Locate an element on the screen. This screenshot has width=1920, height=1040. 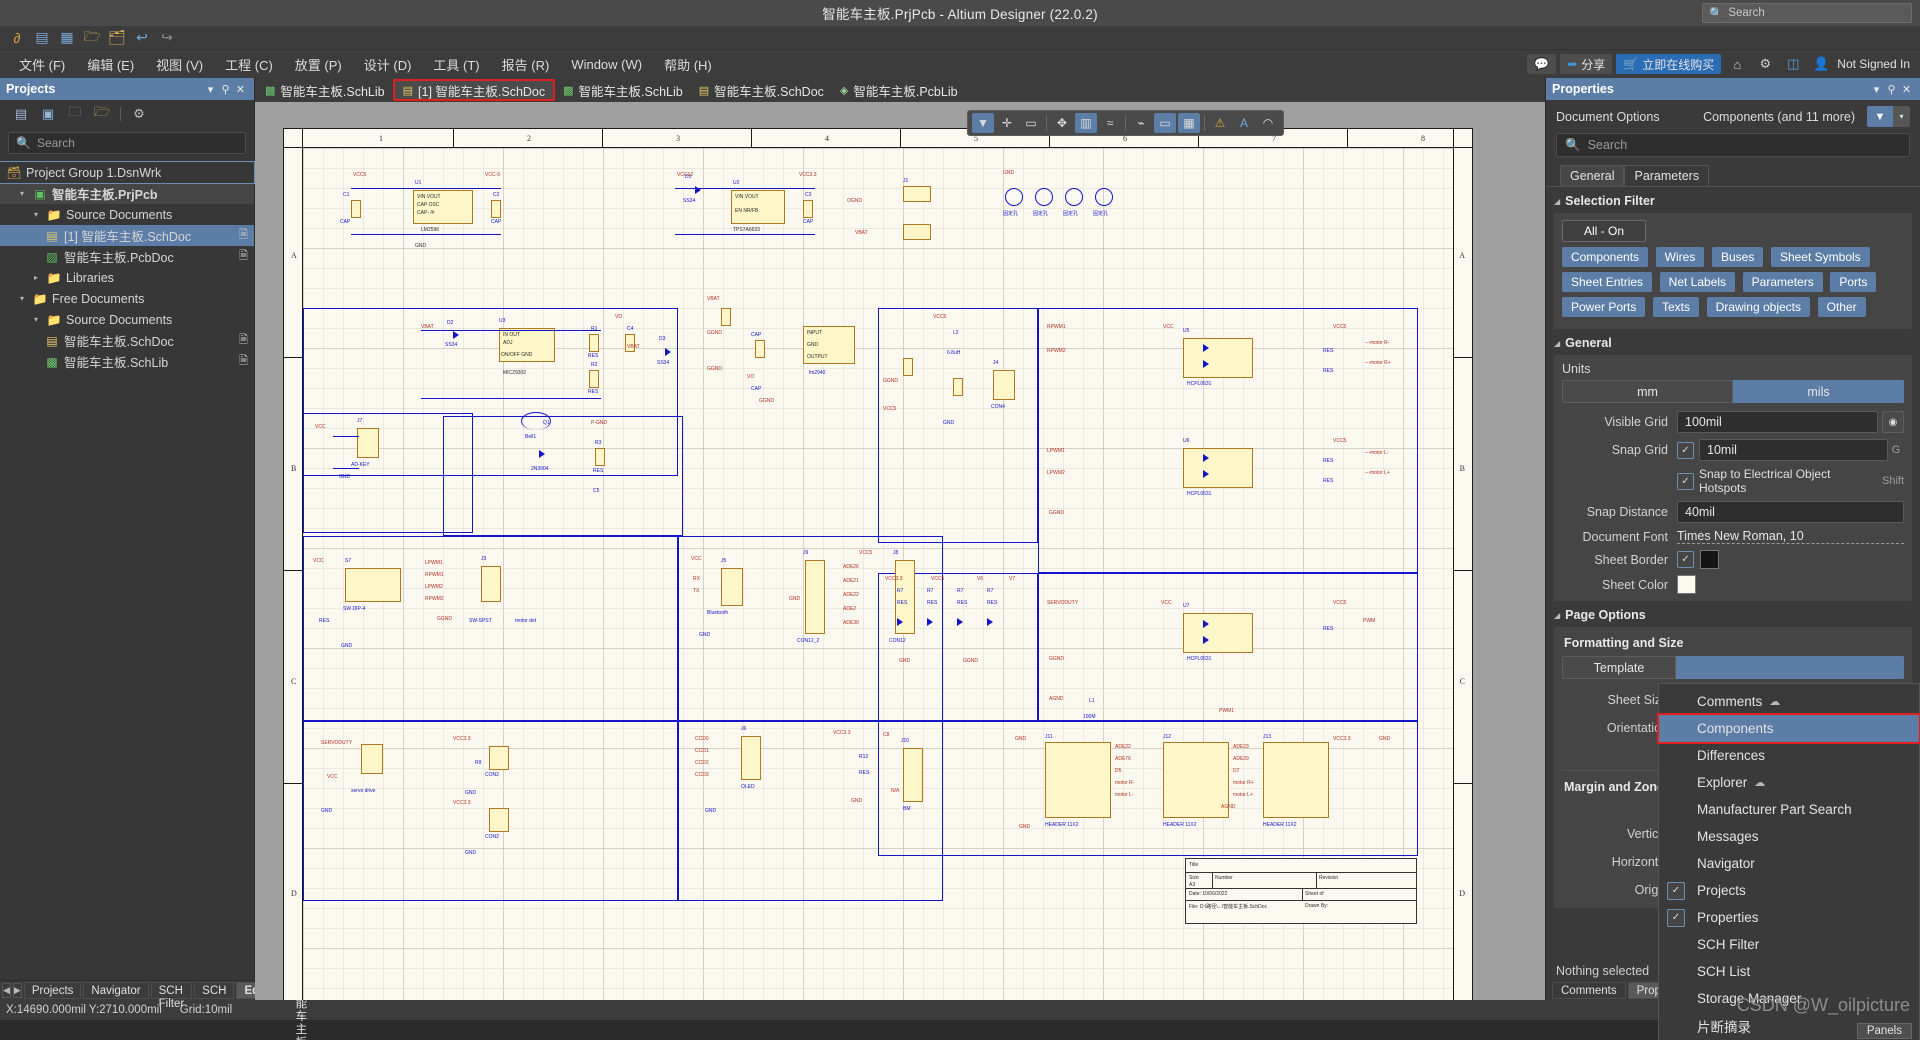
standard-option is located at coordinates (1733, 667).